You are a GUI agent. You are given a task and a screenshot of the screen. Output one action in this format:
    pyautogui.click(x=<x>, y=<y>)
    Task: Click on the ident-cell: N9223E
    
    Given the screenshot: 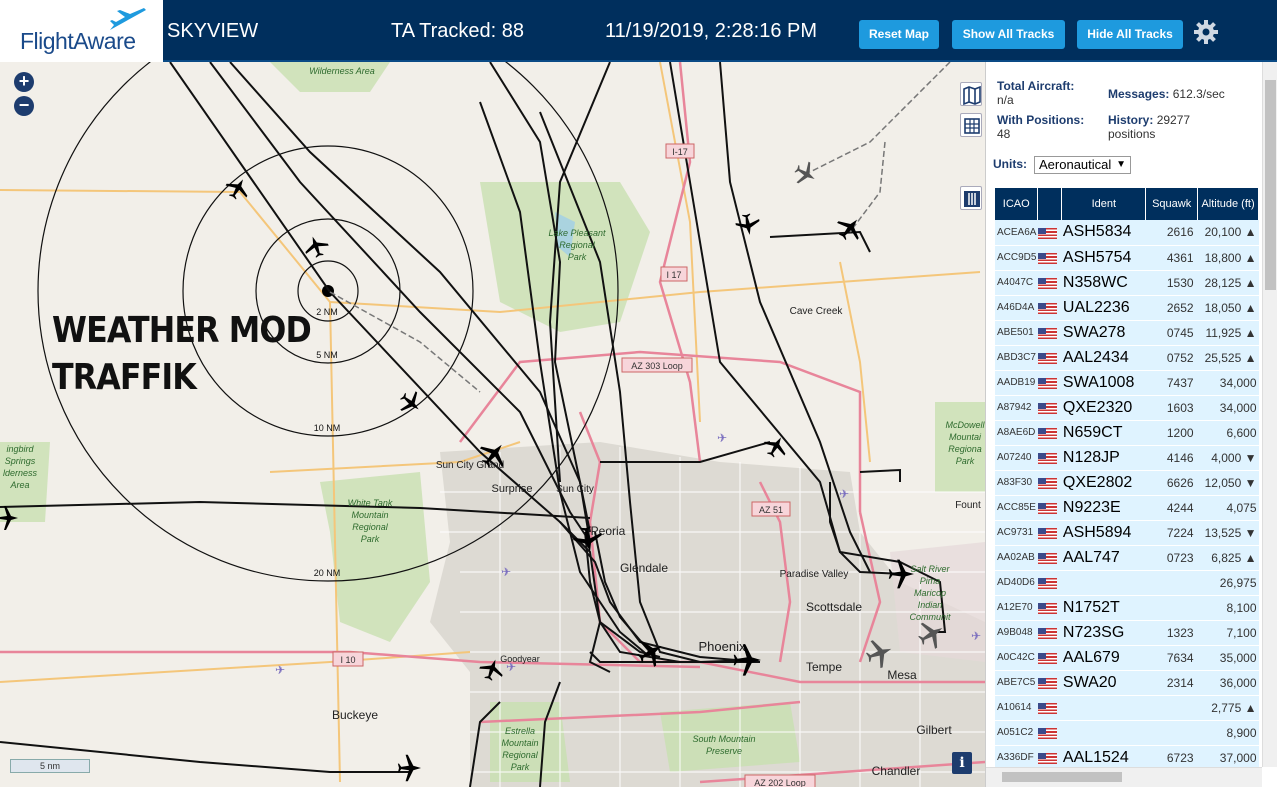 What is the action you would take?
    pyautogui.click(x=1103, y=508)
    